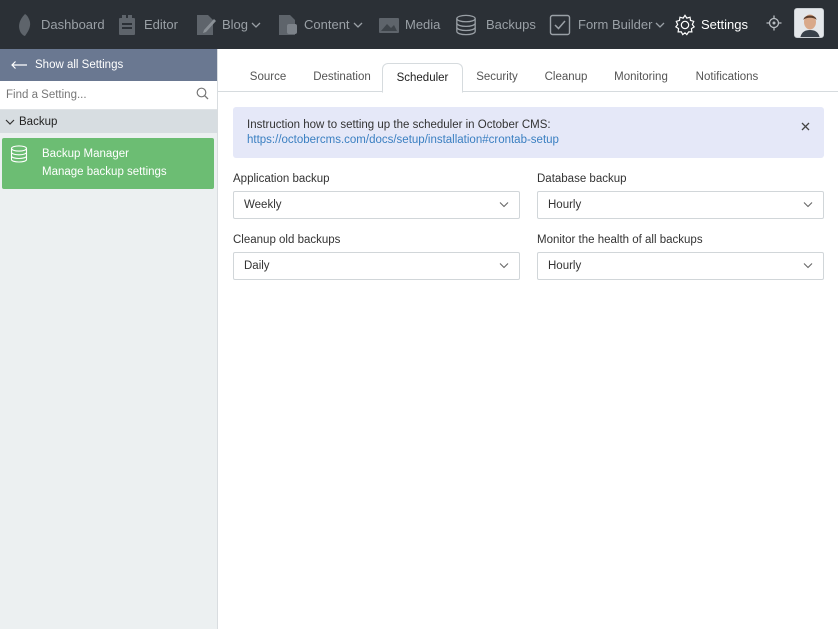 The height and width of the screenshot is (629, 838). What do you see at coordinates (38, 121) in the screenshot?
I see `settings-group-label: Backup` at bounding box center [38, 121].